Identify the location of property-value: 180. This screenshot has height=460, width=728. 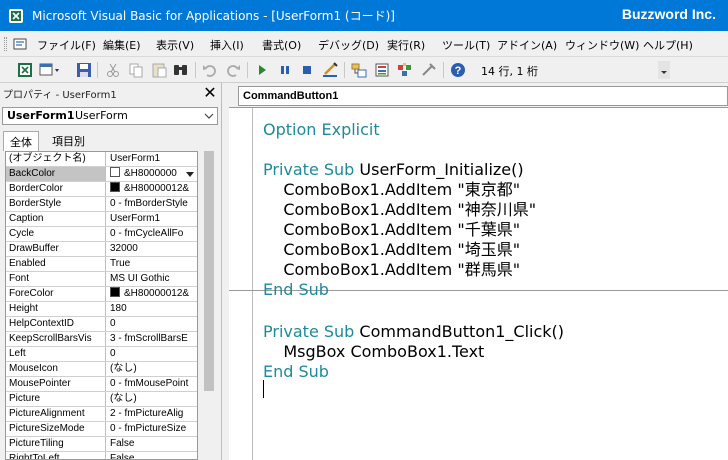
(152, 309).